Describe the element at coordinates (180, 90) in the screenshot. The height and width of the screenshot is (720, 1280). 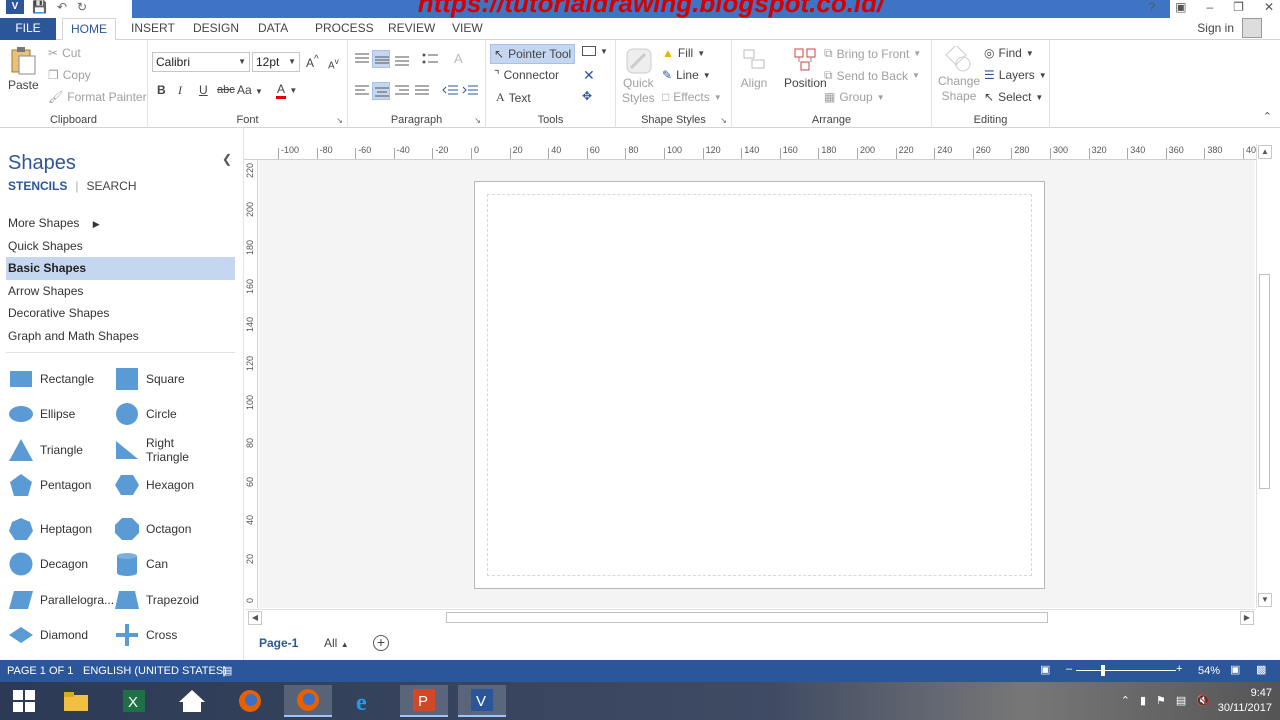
I see `italic-button: I` at that location.